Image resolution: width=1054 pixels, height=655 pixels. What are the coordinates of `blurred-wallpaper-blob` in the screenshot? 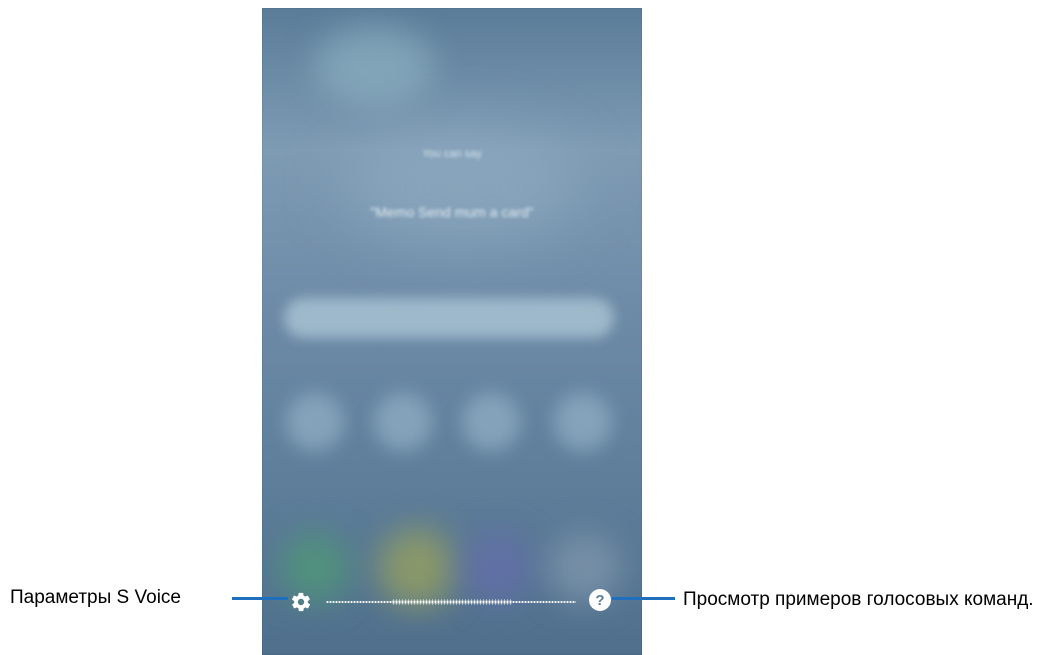 It's located at (374, 66).